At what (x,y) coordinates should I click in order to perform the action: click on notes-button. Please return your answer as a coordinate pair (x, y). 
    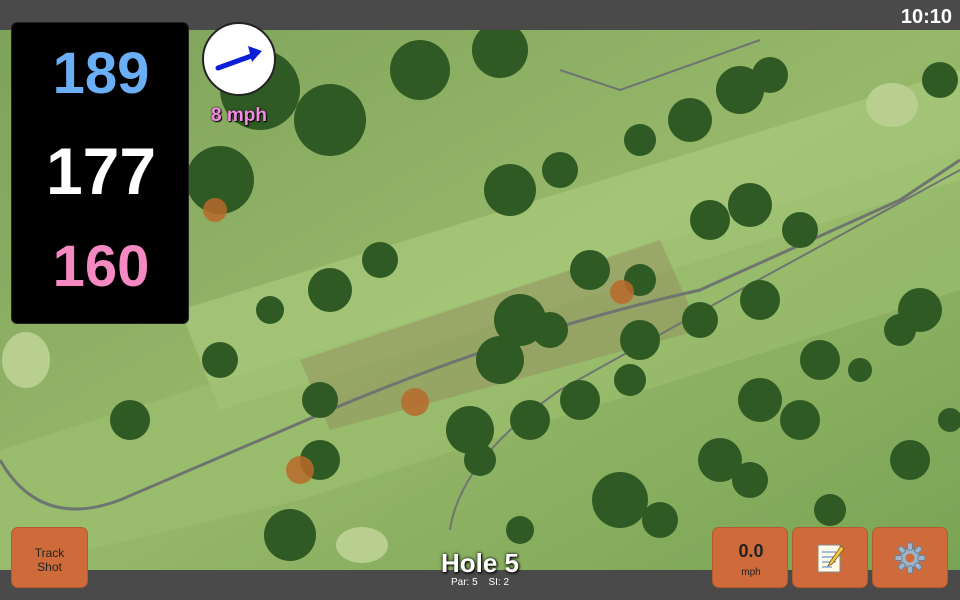
    Looking at the image, I should click on (830, 557).